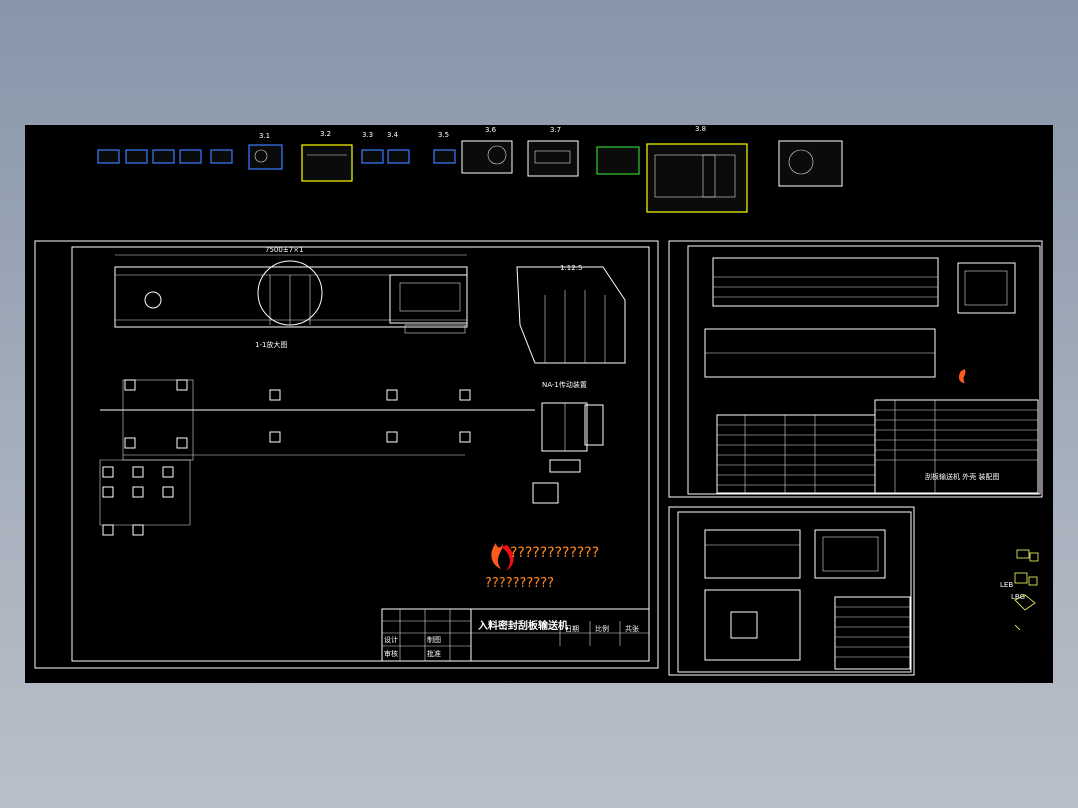 The width and height of the screenshot is (1078, 808). What do you see at coordinates (962, 476) in the screenshot?
I see `right-sheet-title: 刮板输送机 外壳 装配图` at bounding box center [962, 476].